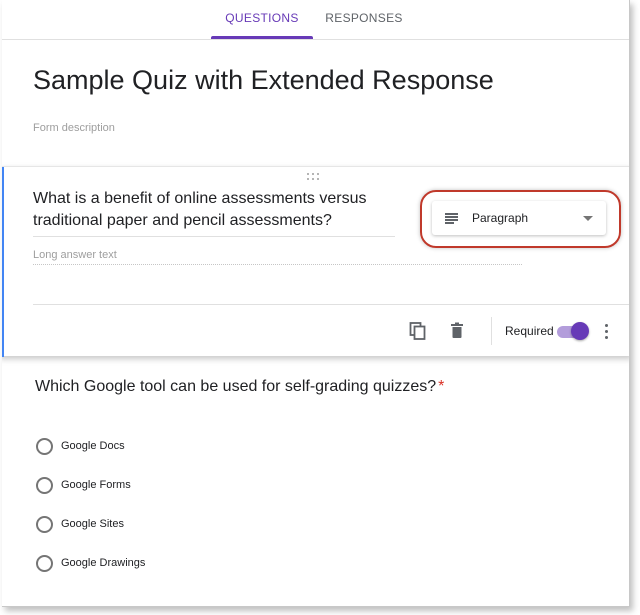 The image size is (640, 615). What do you see at coordinates (580, 331) in the screenshot?
I see `toggle-thumb` at bounding box center [580, 331].